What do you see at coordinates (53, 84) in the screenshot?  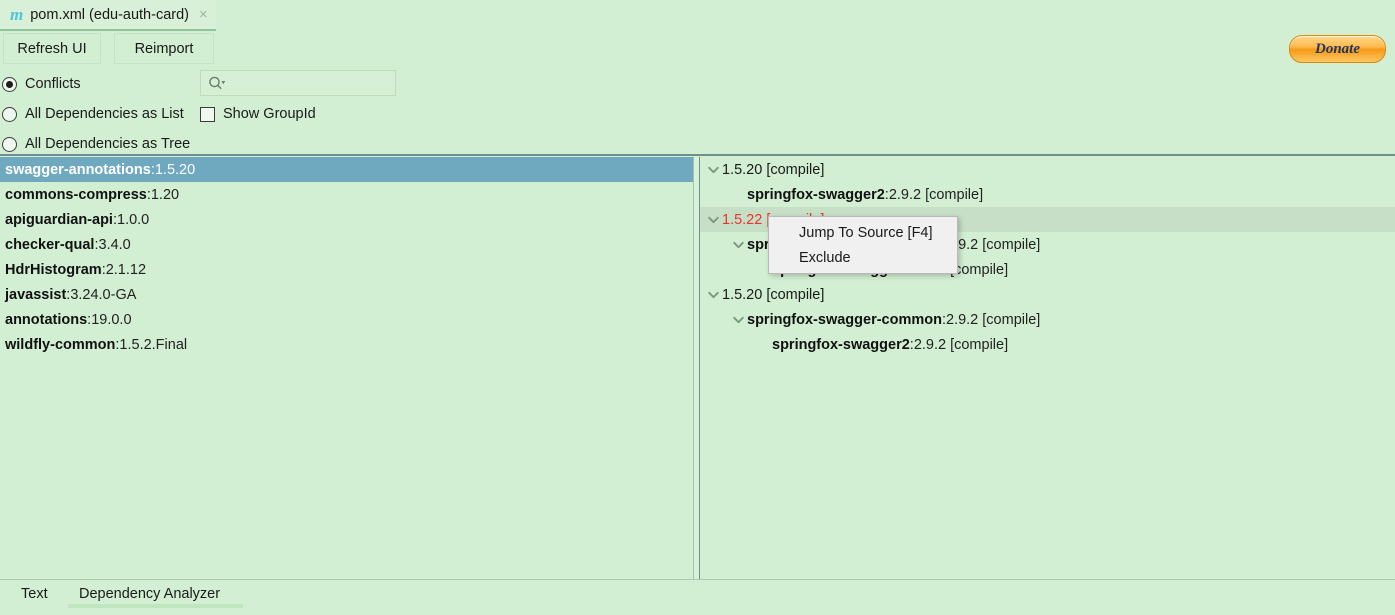 I see `radio-label-conflicts: Conflicts` at bounding box center [53, 84].